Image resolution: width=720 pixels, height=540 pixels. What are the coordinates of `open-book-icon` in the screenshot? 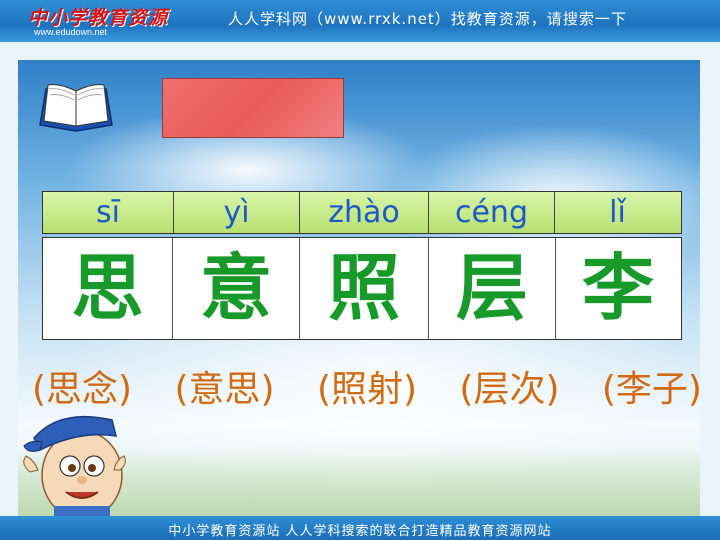 It's located at (76, 108).